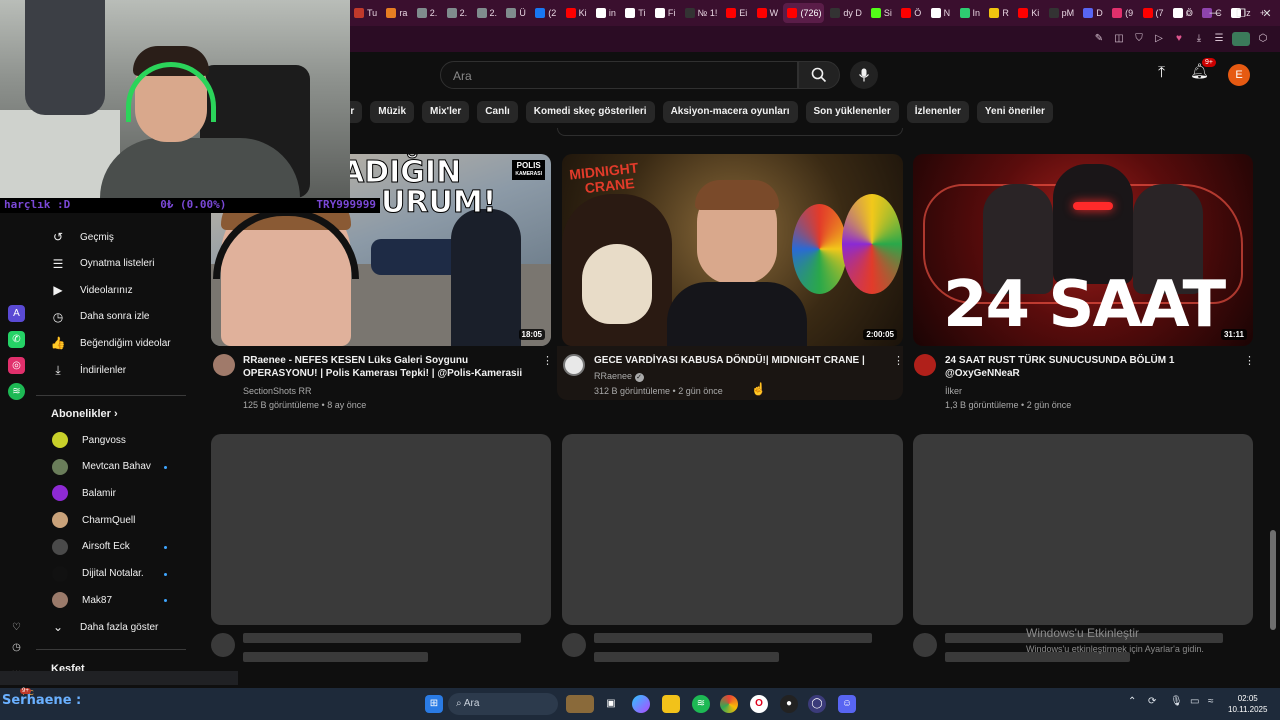 This screenshot has height=720, width=1280. Describe the element at coordinates (759, 704) in the screenshot. I see `opera-icon: O` at that location.